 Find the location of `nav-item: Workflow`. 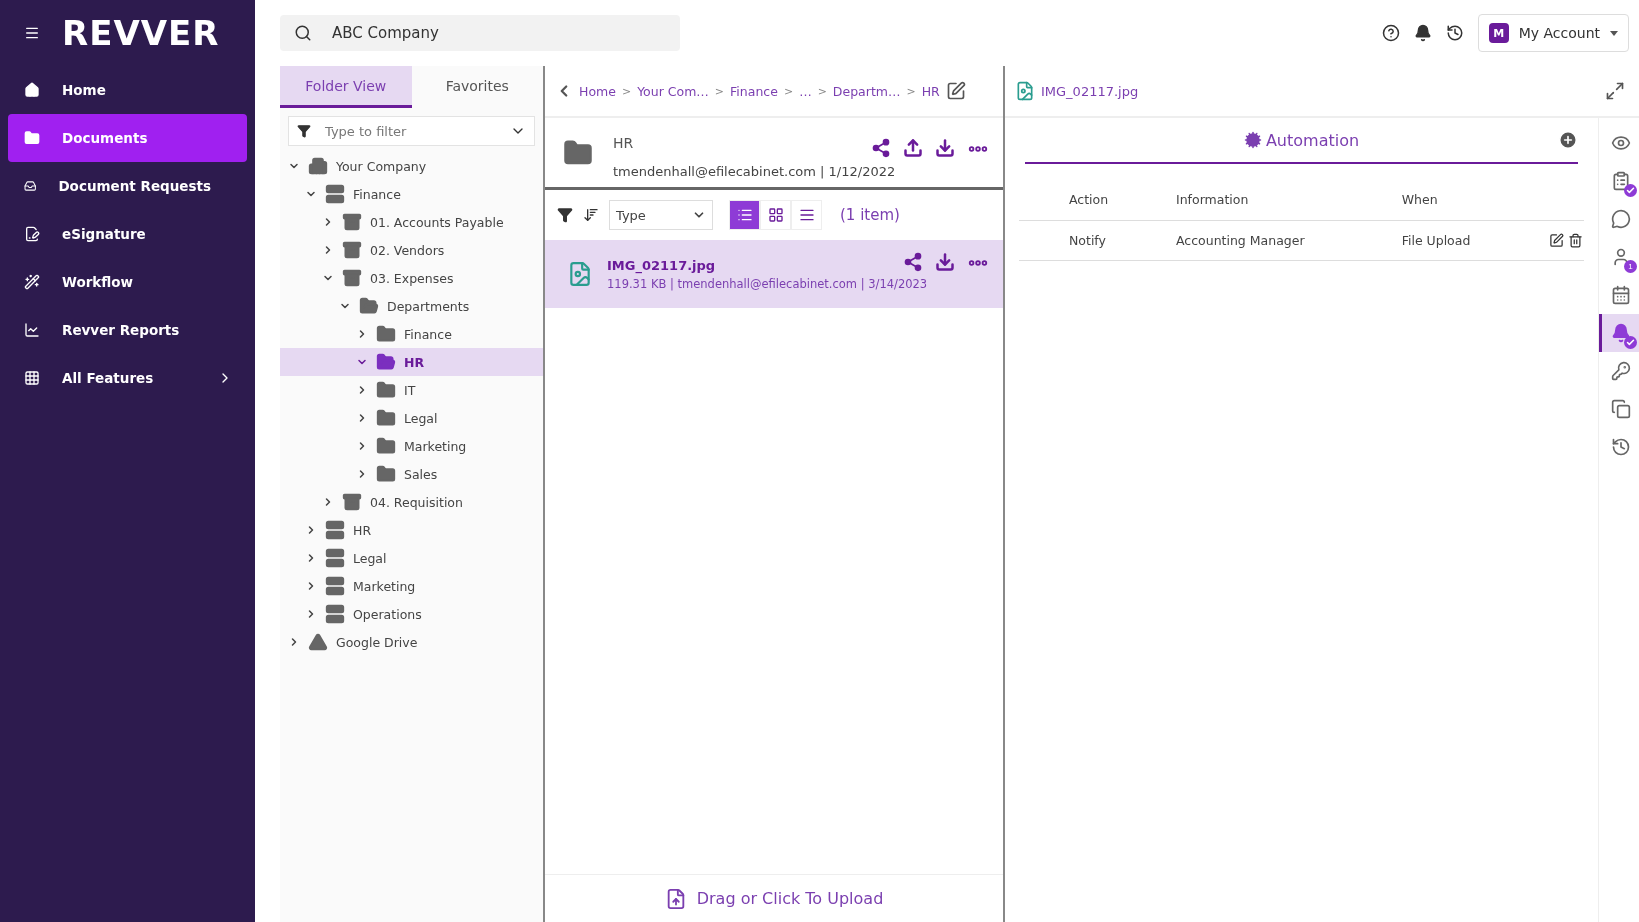

nav-item: Workflow is located at coordinates (127, 282).